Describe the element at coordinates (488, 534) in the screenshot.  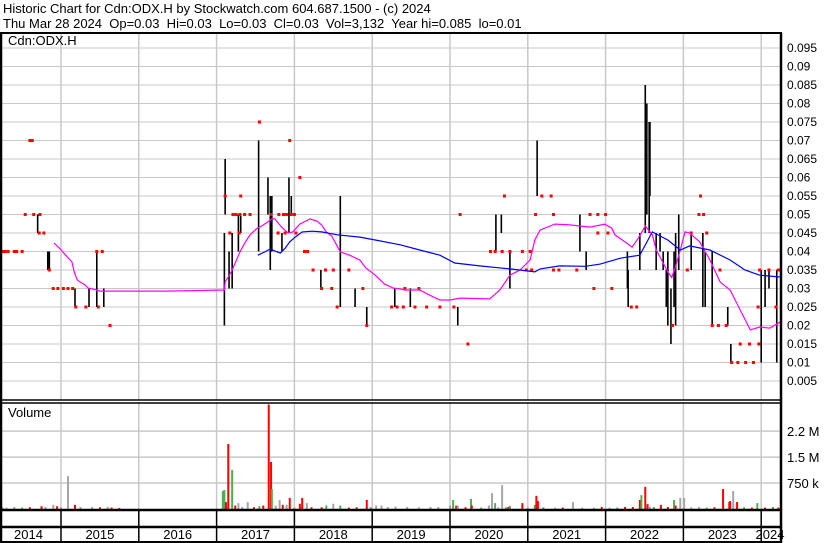
I see `year-label: 2020` at that location.